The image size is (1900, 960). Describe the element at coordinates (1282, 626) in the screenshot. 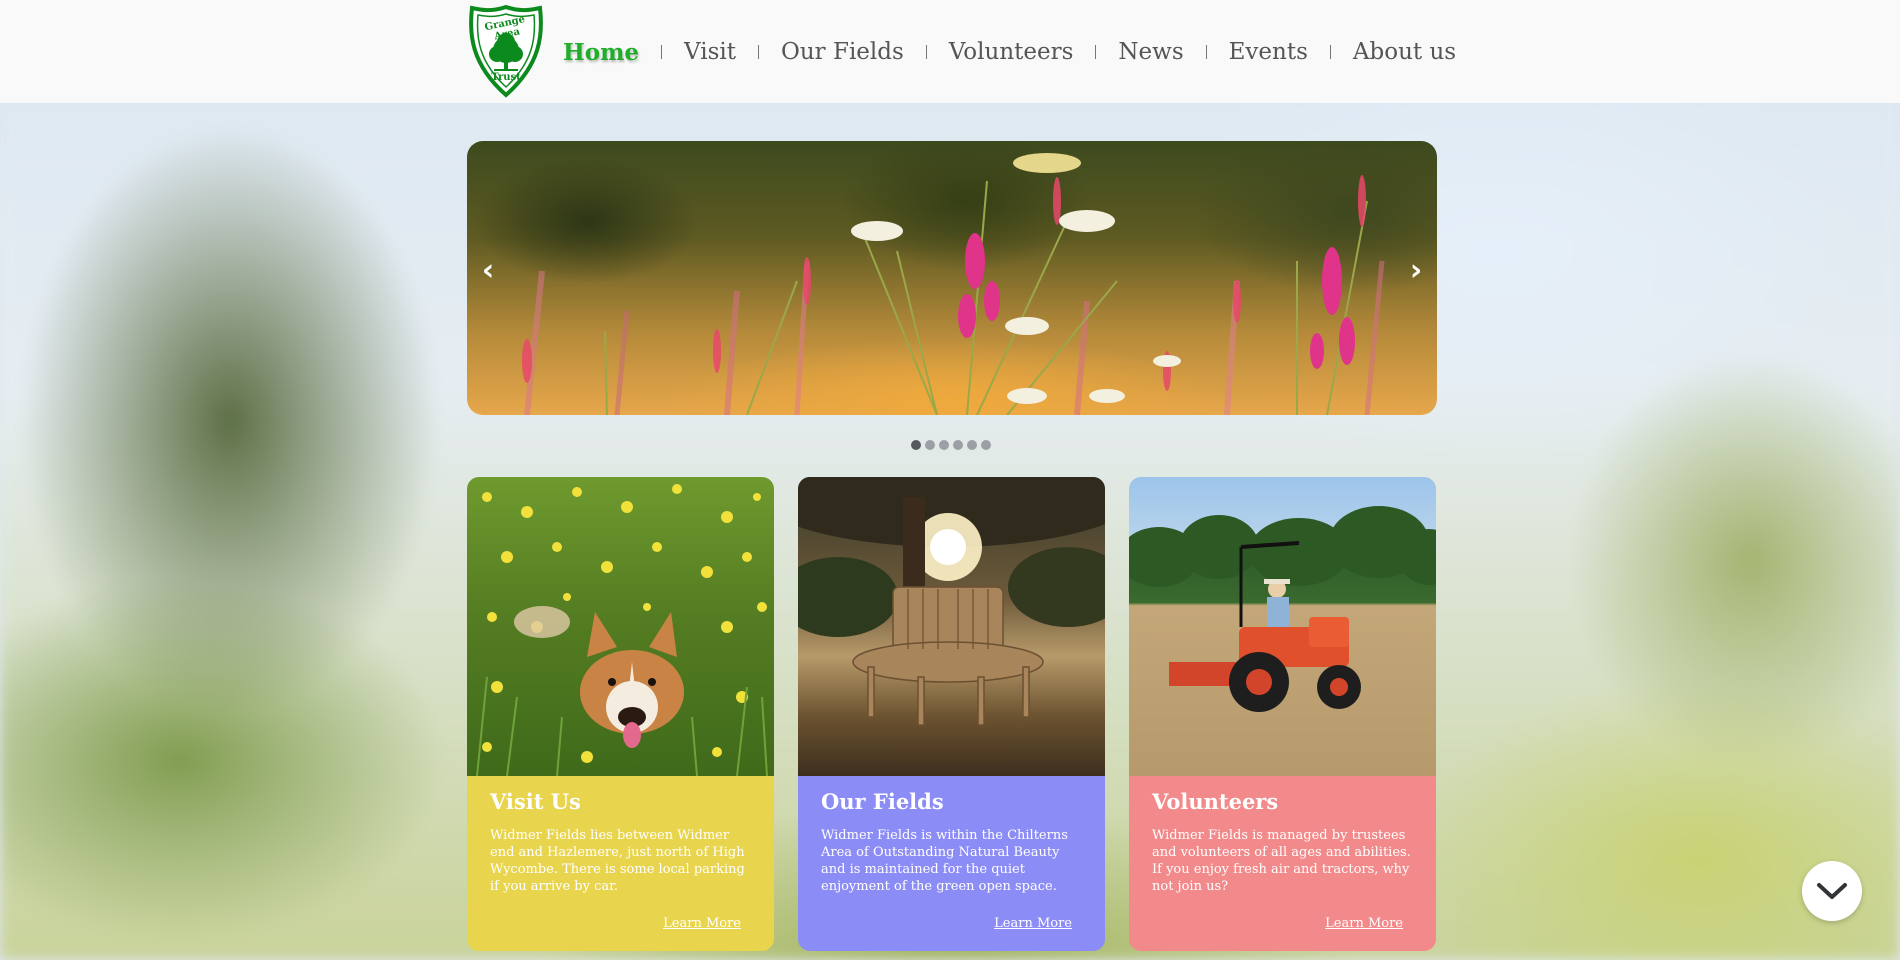

I see `card-image-tractor` at that location.